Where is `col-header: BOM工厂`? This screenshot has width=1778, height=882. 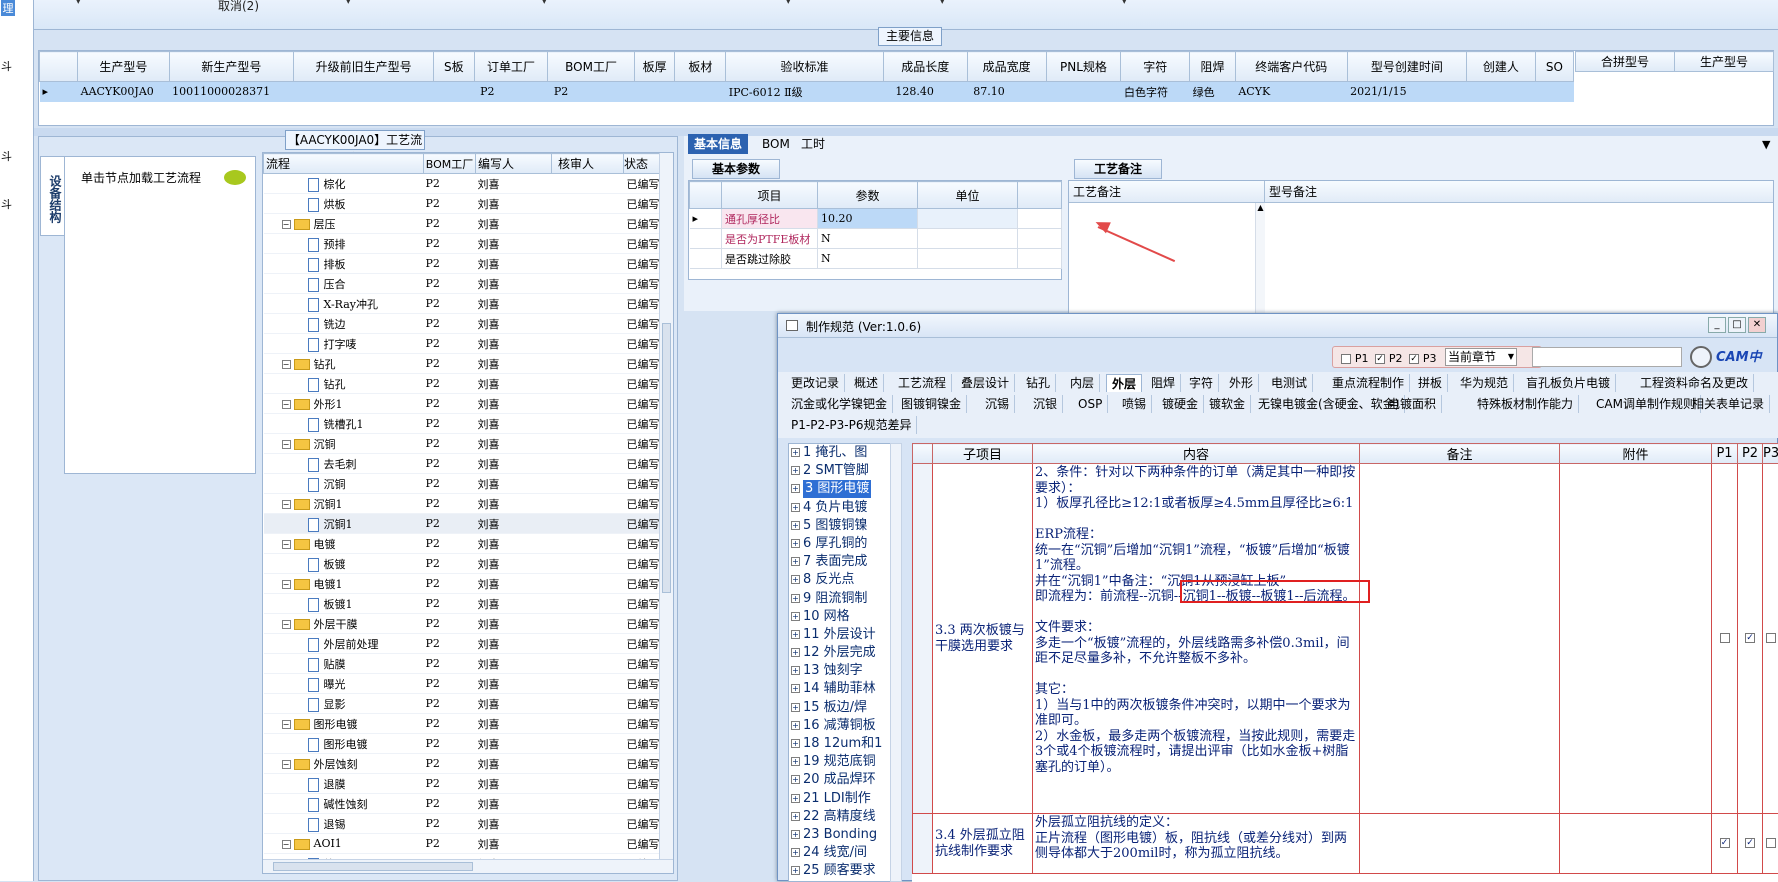 col-header: BOM工厂 is located at coordinates (450, 164).